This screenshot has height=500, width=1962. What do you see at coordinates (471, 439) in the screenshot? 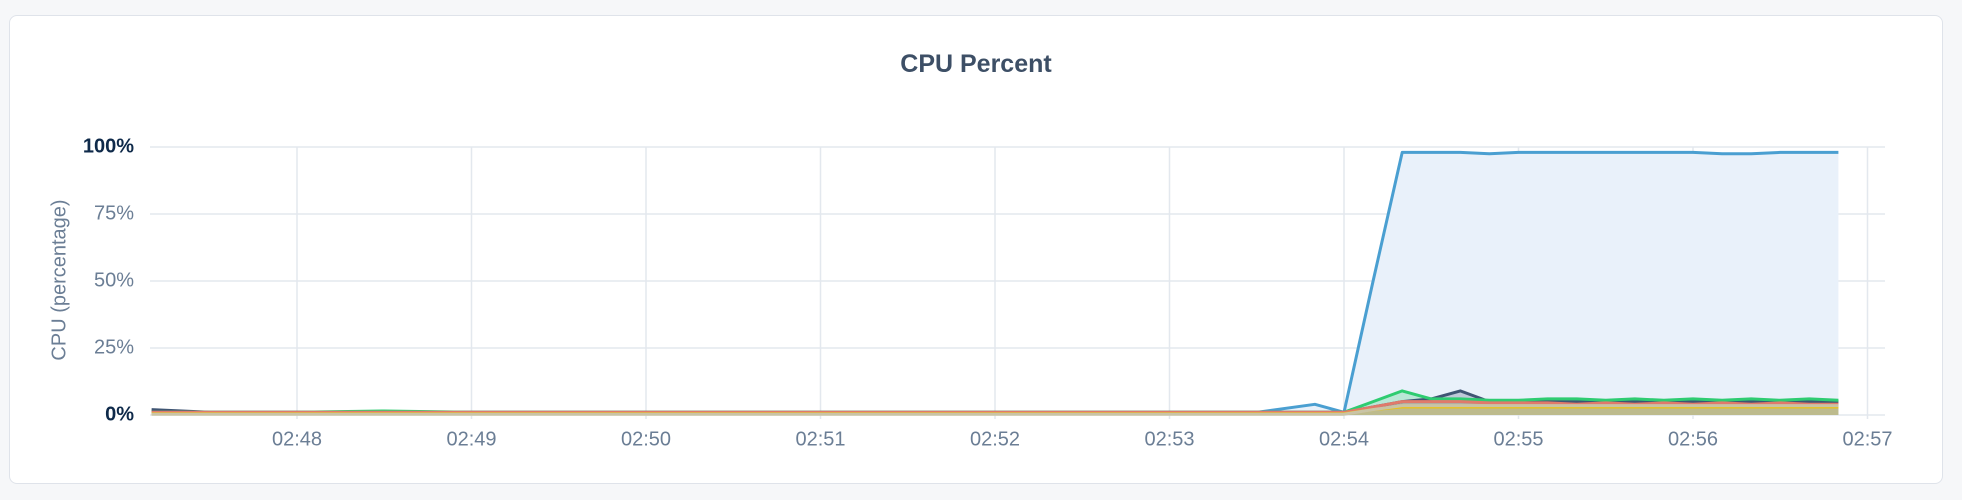
I see `x-tick-label: 02:49` at bounding box center [471, 439].